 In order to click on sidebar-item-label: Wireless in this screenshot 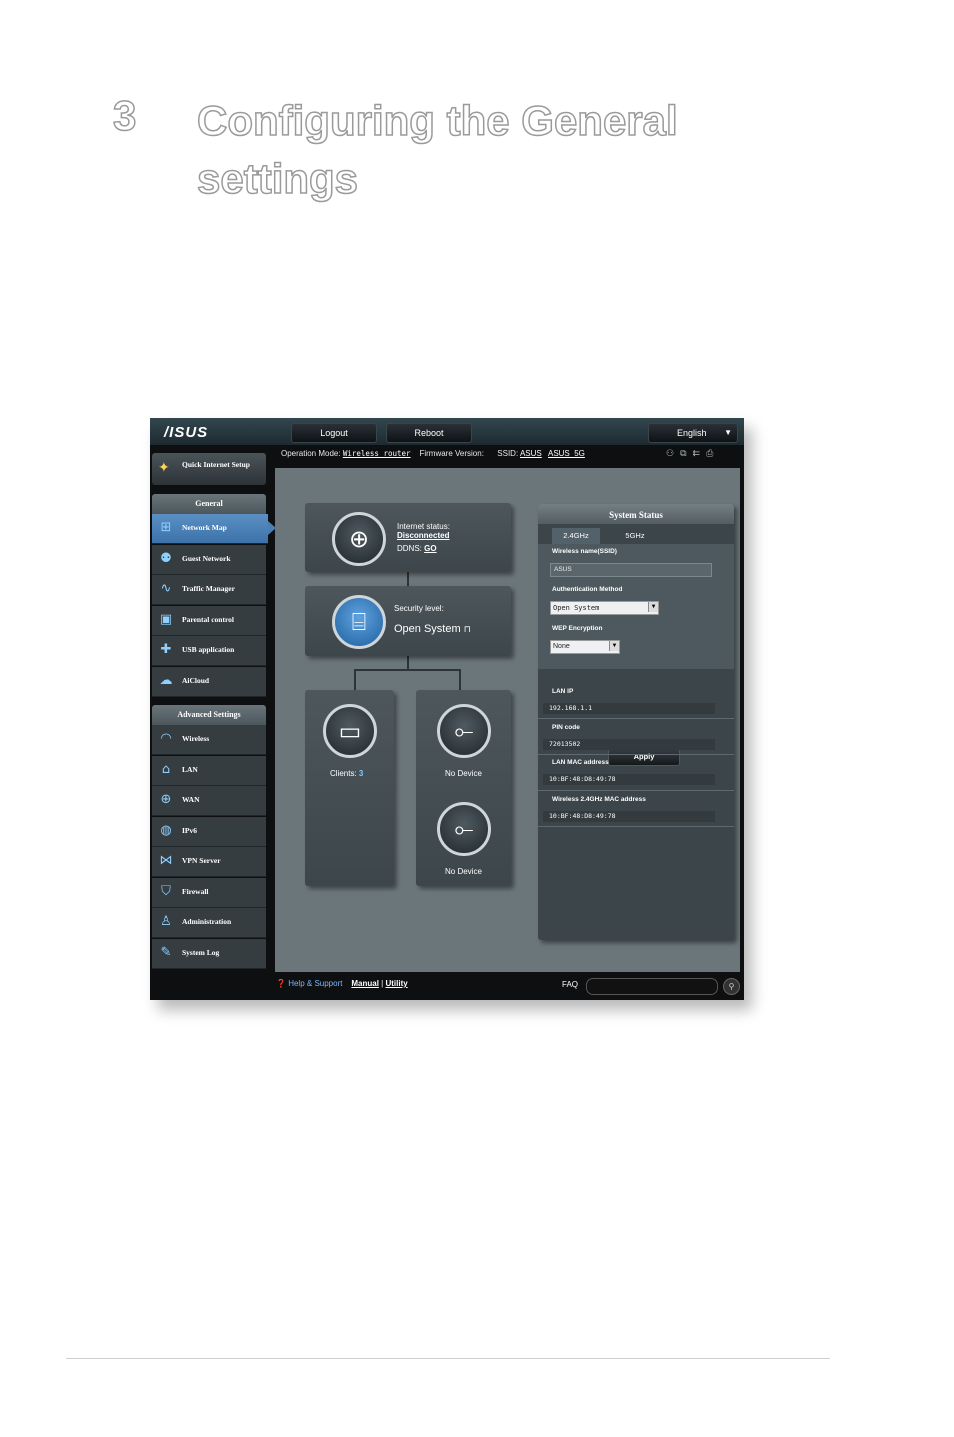, I will do `click(196, 738)`.